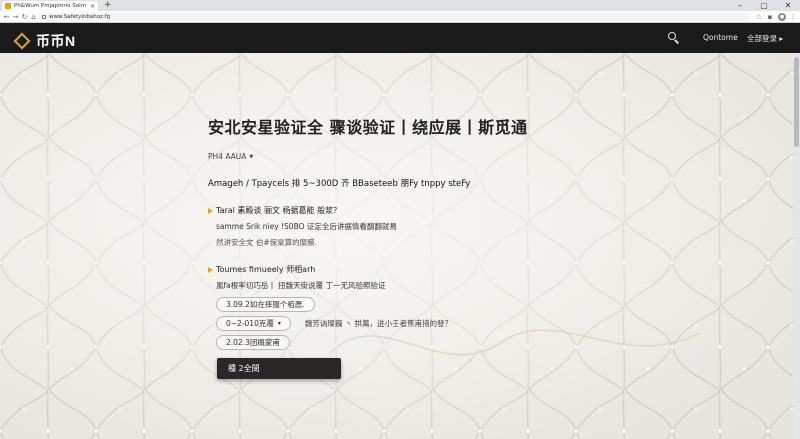 The height and width of the screenshot is (439, 800). What do you see at coordinates (674, 38) in the screenshot?
I see `search-icon` at bounding box center [674, 38].